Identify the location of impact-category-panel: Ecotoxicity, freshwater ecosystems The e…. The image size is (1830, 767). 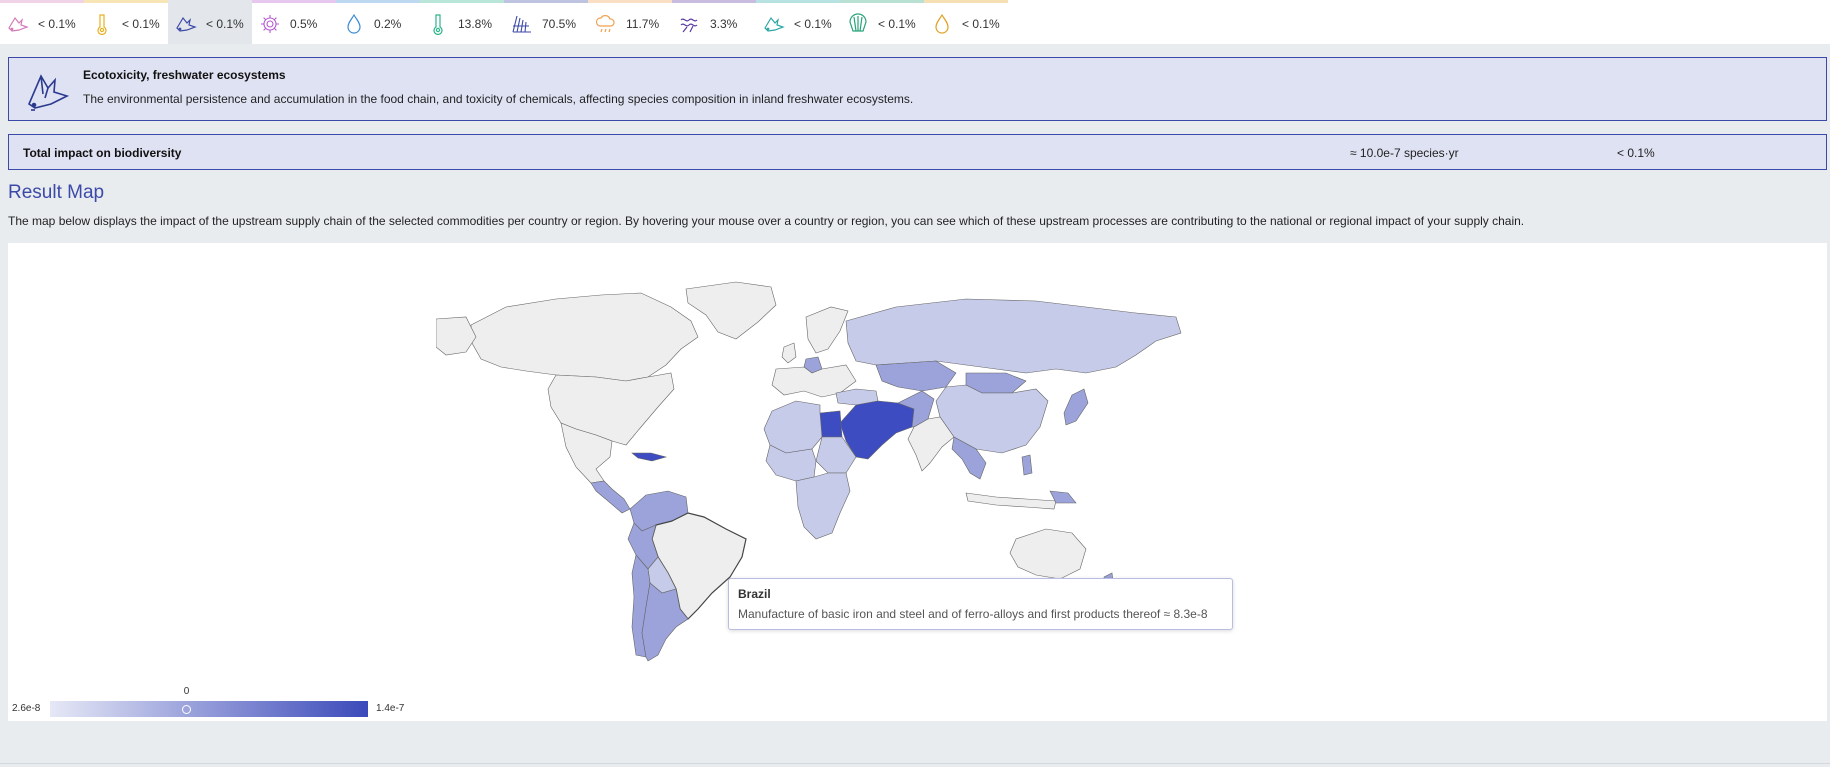
(917, 89).